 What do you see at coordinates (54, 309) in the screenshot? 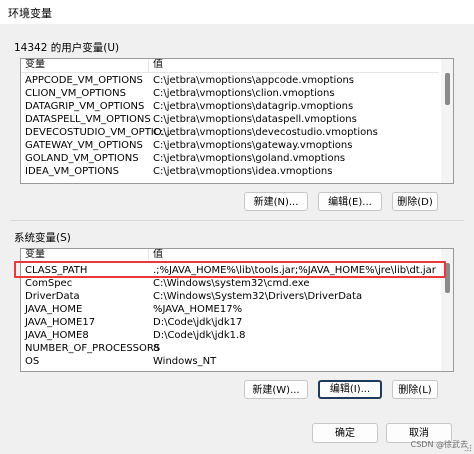
I see `var-name: JAVA_HOME` at bounding box center [54, 309].